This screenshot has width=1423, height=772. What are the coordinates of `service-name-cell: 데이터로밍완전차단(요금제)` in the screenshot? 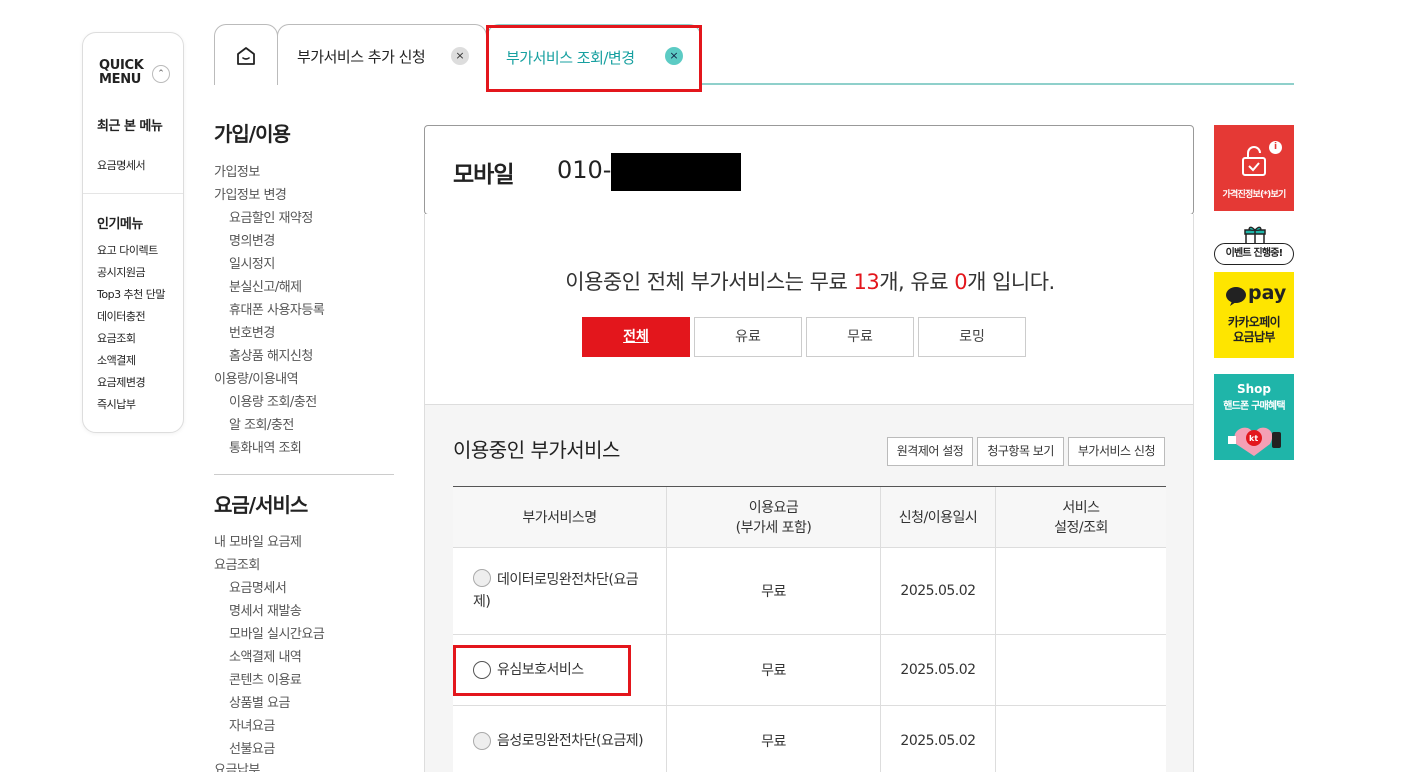 It's located at (560, 591).